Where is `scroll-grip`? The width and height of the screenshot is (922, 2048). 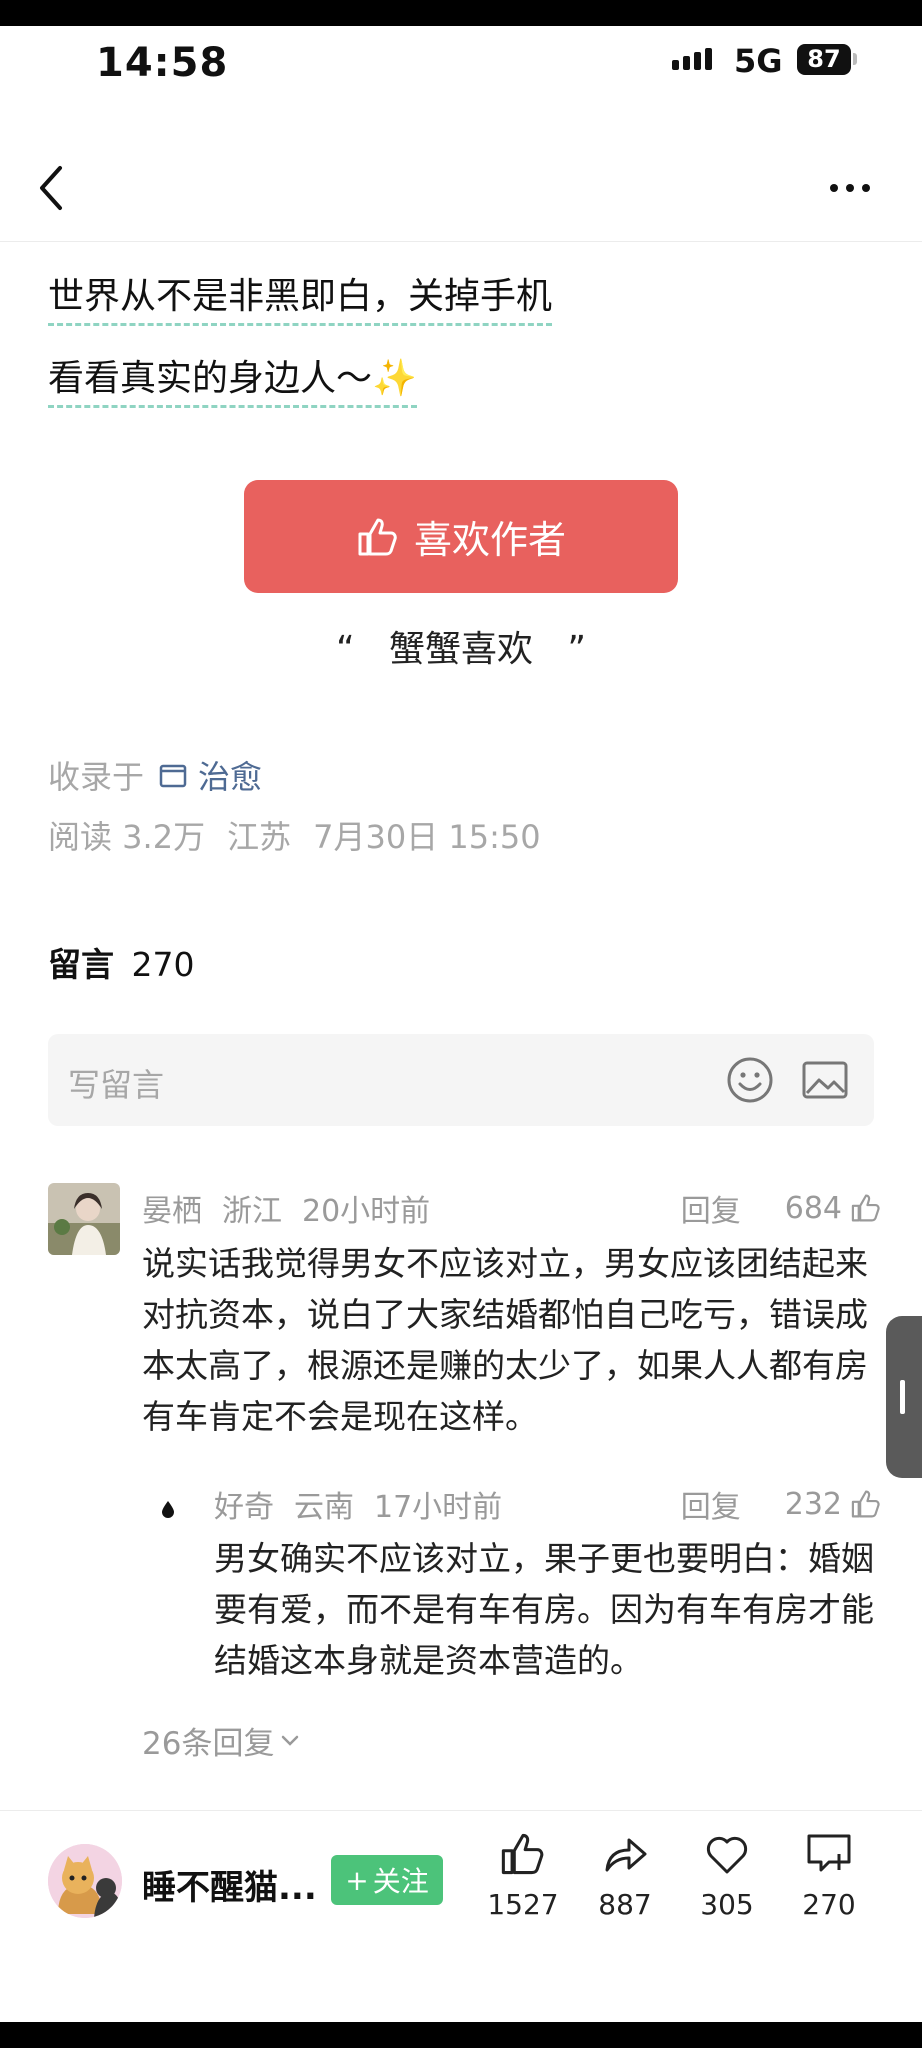 scroll-grip is located at coordinates (902, 1397).